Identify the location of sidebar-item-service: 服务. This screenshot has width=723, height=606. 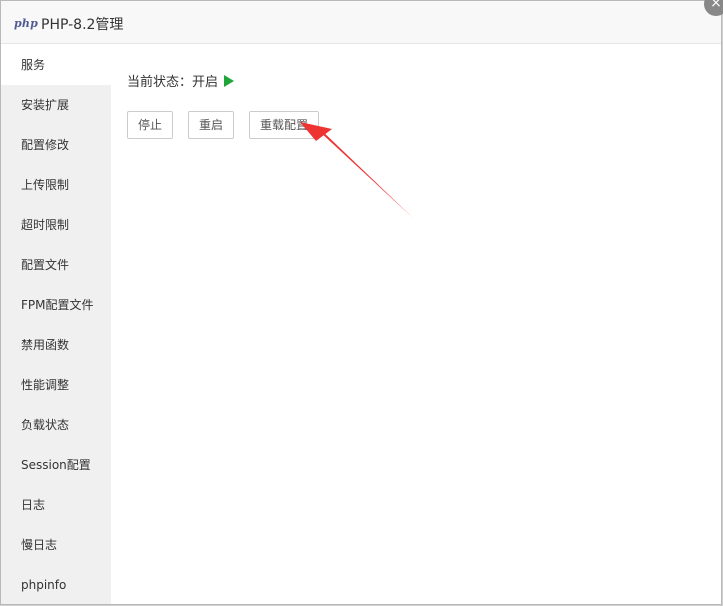
(56, 65).